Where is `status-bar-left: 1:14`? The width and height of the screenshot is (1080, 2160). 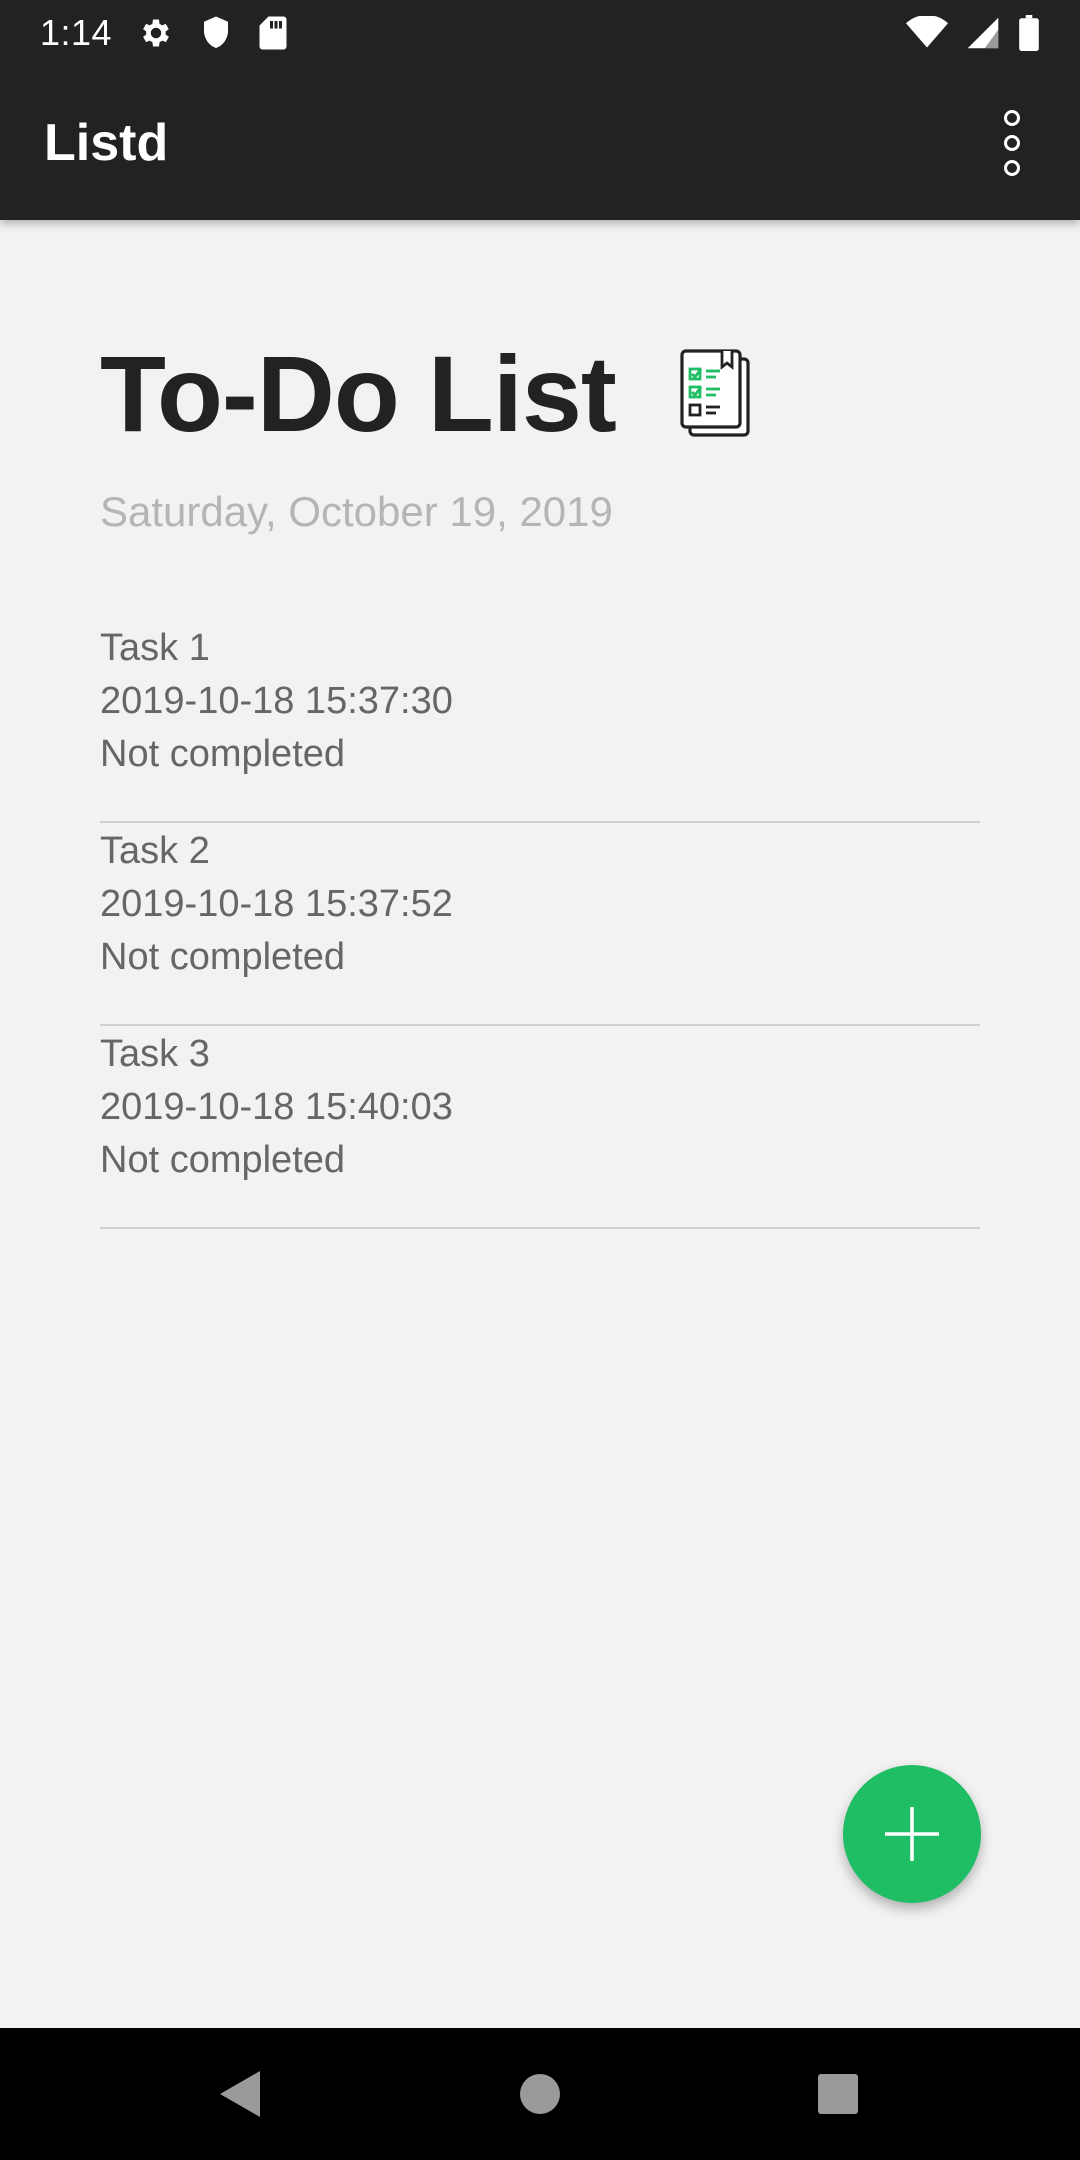 status-bar-left: 1:14 is located at coordinates (164, 33).